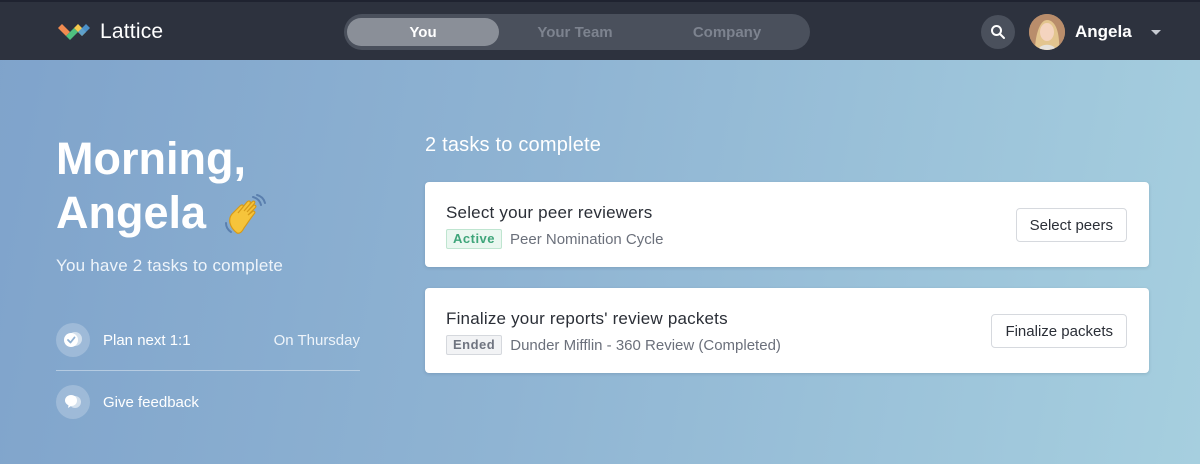 This screenshot has height=464, width=1200. I want to click on user-avatar-icon, so click(1047, 32).